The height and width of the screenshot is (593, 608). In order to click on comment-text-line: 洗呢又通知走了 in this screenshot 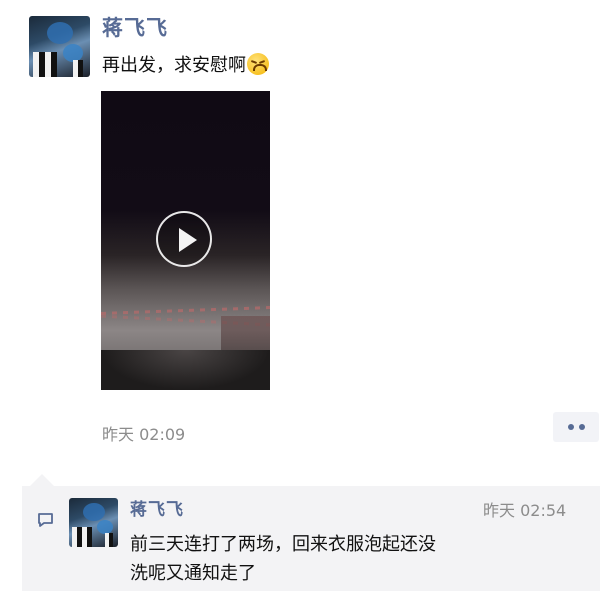, I will do `click(193, 573)`.